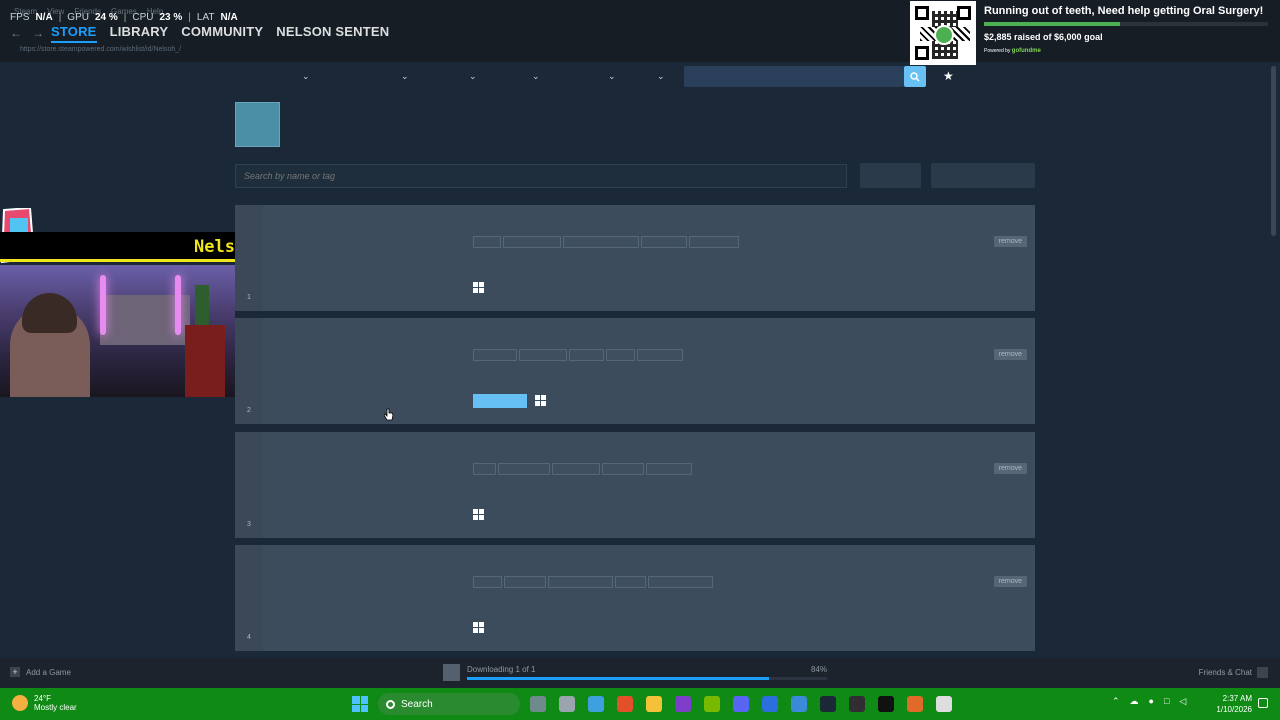 The image size is (1280, 720). I want to click on taskbar-search-label: Search, so click(417, 704).